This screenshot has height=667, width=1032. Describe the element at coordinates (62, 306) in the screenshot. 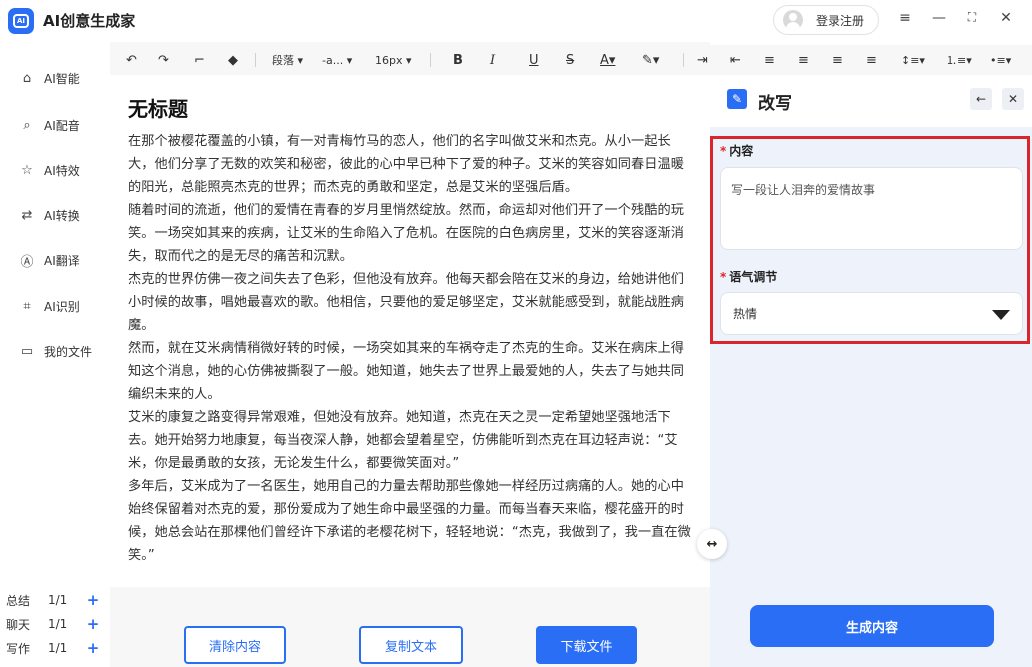

I see `sidebar-item-label: AI识别` at that location.